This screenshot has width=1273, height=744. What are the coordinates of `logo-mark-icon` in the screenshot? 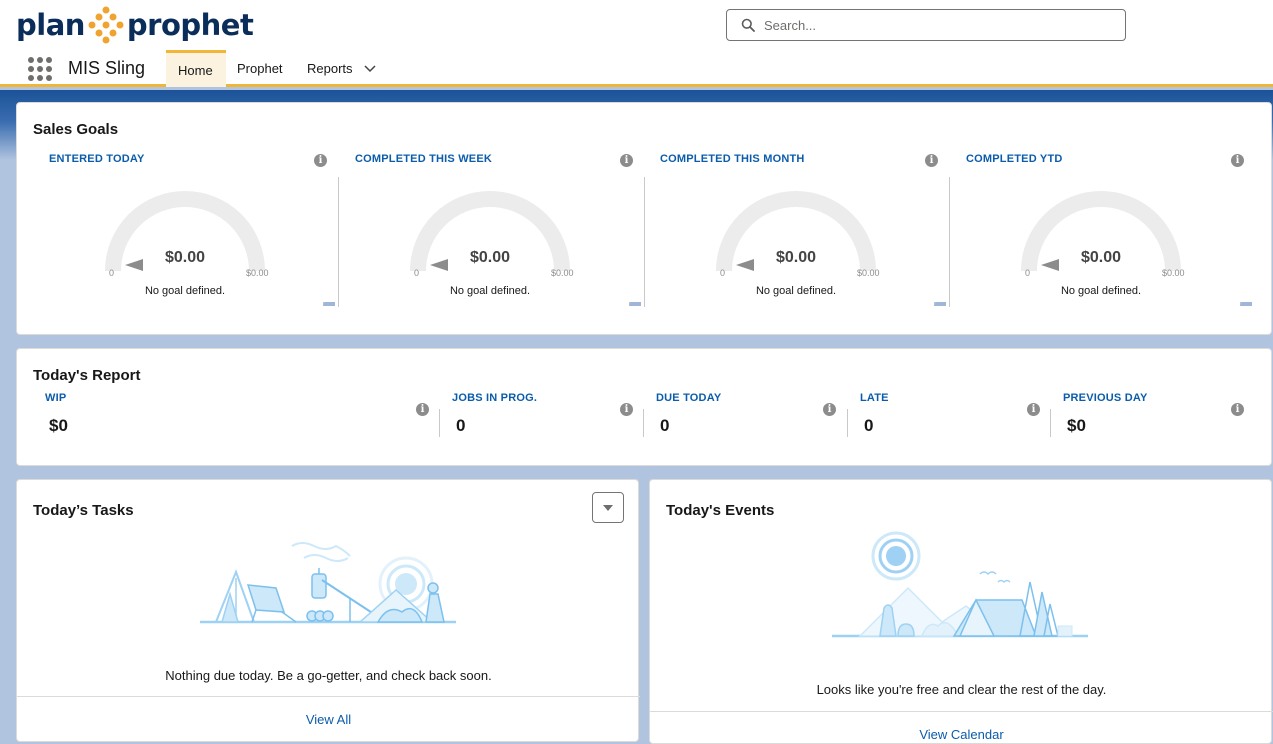 It's located at (106, 25).